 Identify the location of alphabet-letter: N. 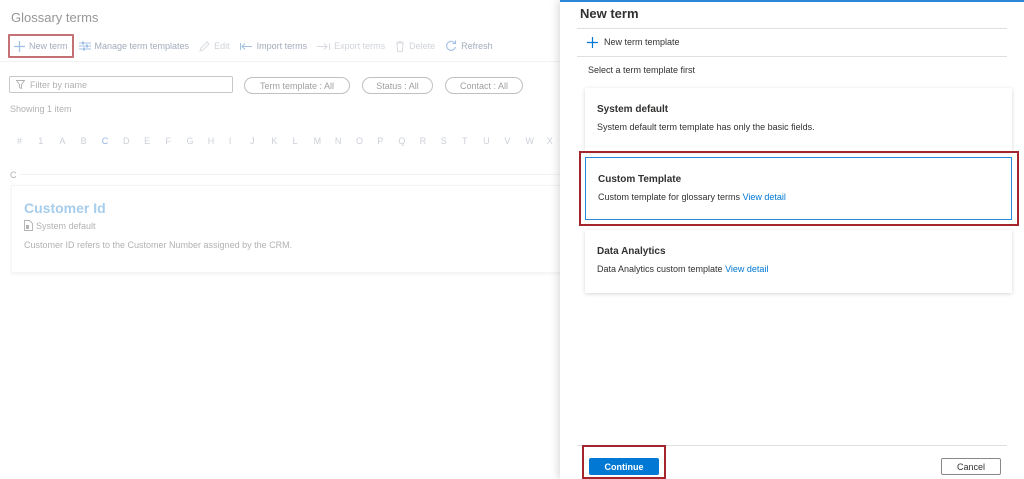
(345, 141).